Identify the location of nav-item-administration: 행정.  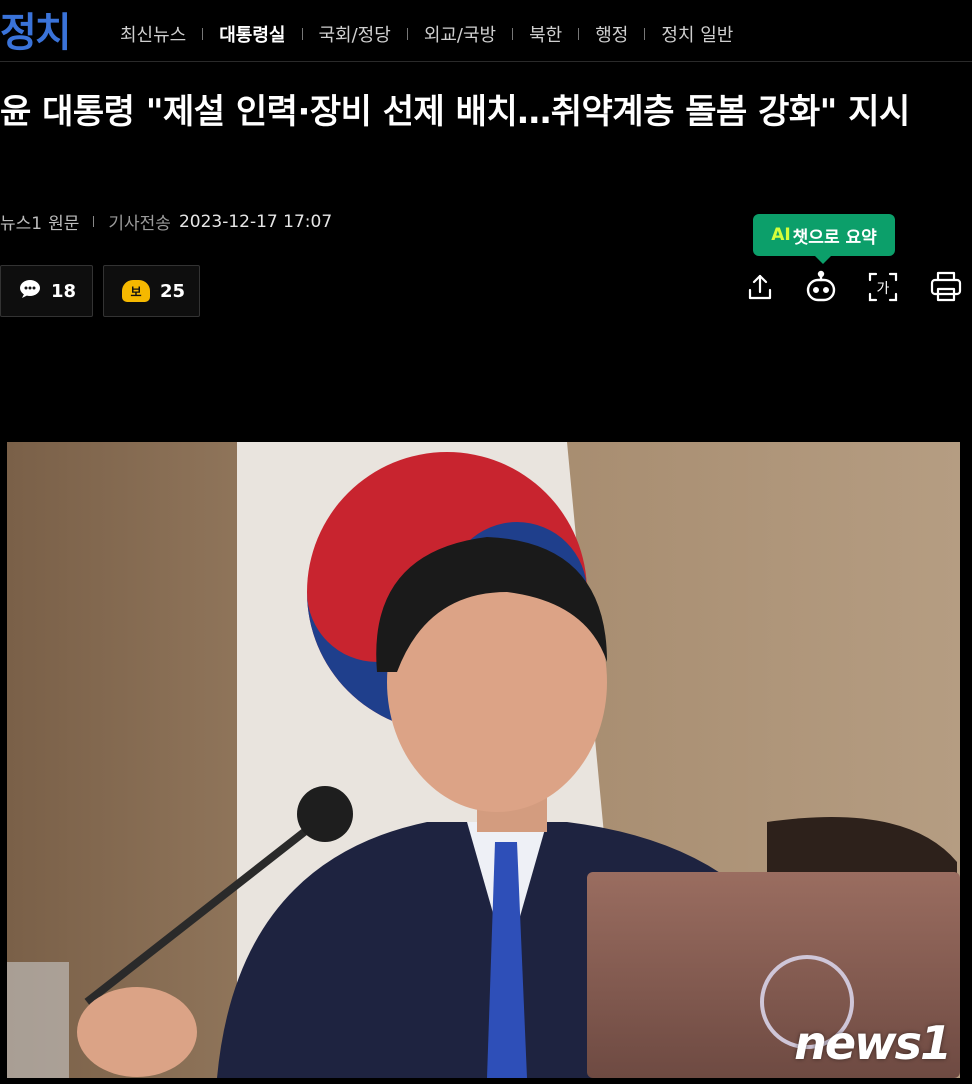
(611, 34).